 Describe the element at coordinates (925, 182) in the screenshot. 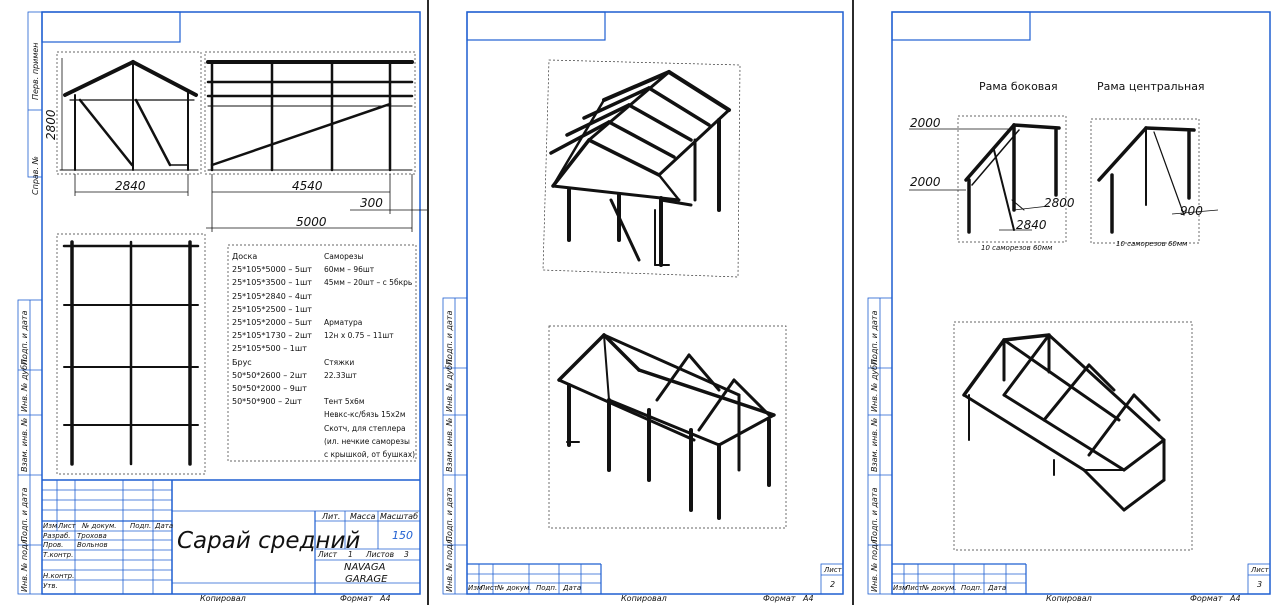

I see `dim-2000-mid: 2000` at that location.